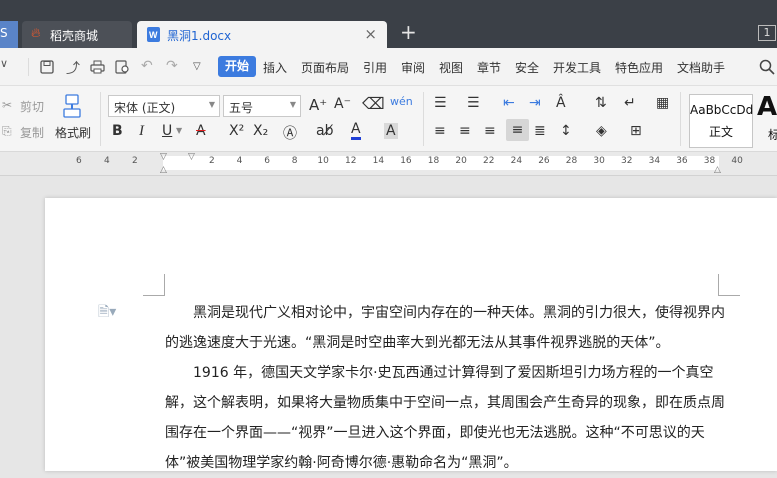 This screenshot has height=478, width=777. I want to click on font-size-select: 五号 ▼, so click(262, 106).